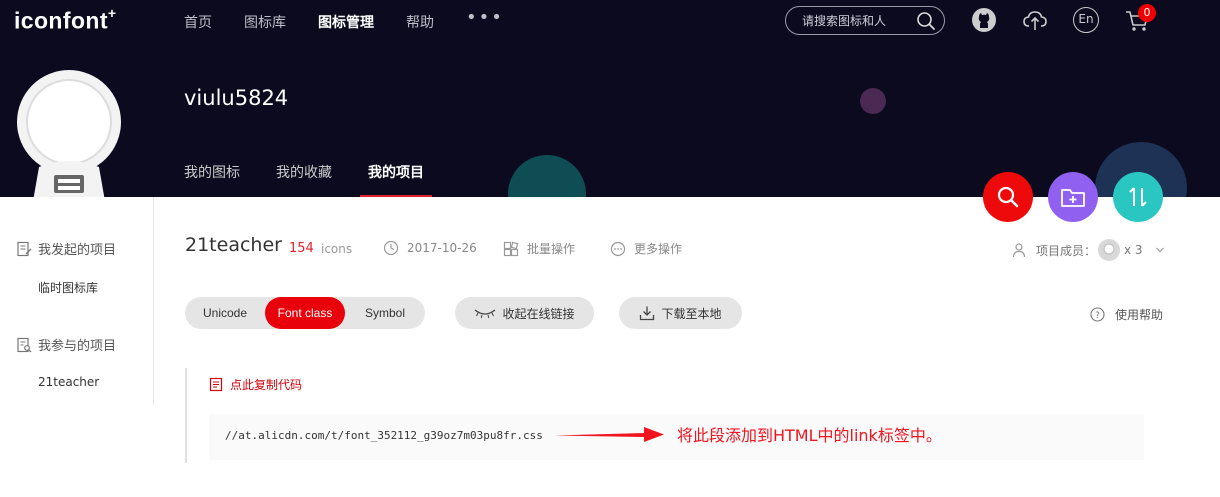 This screenshot has height=497, width=1220. I want to click on cart-count-badge: 0, so click(1147, 13).